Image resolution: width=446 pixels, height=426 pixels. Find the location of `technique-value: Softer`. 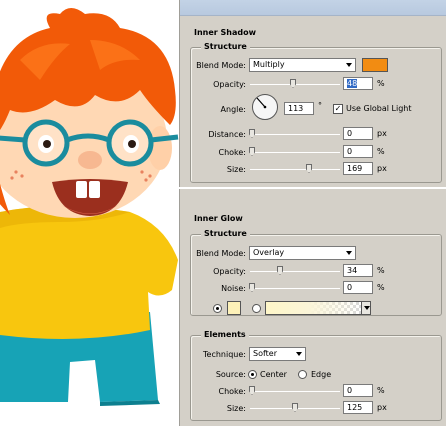

technique-value: Softer is located at coordinates (265, 353).